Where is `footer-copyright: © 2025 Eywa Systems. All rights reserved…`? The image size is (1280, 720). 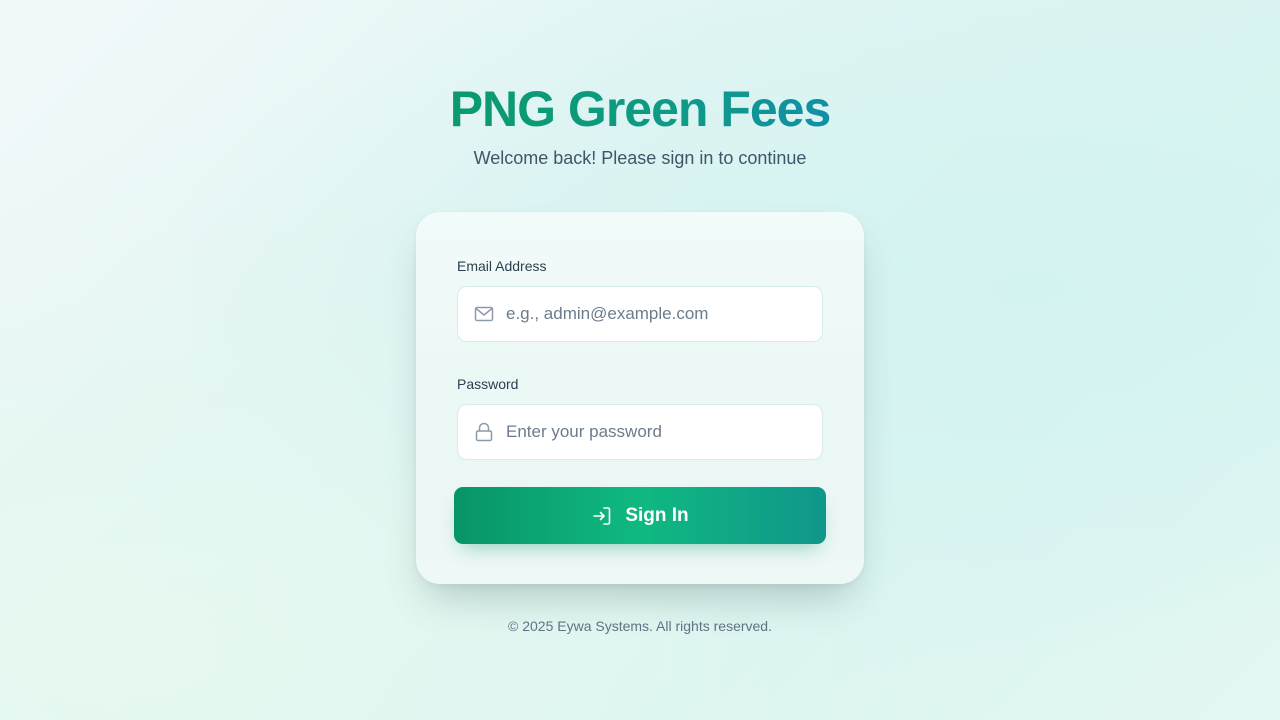 footer-copyright: © 2025 Eywa Systems. All rights reserved… is located at coordinates (640, 626).